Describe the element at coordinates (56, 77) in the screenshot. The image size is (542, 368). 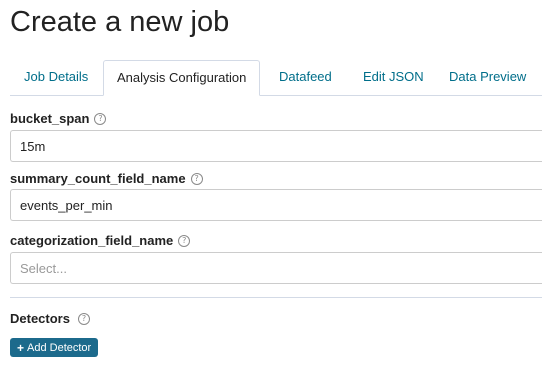
I see `tab-job-details: Job Details` at that location.